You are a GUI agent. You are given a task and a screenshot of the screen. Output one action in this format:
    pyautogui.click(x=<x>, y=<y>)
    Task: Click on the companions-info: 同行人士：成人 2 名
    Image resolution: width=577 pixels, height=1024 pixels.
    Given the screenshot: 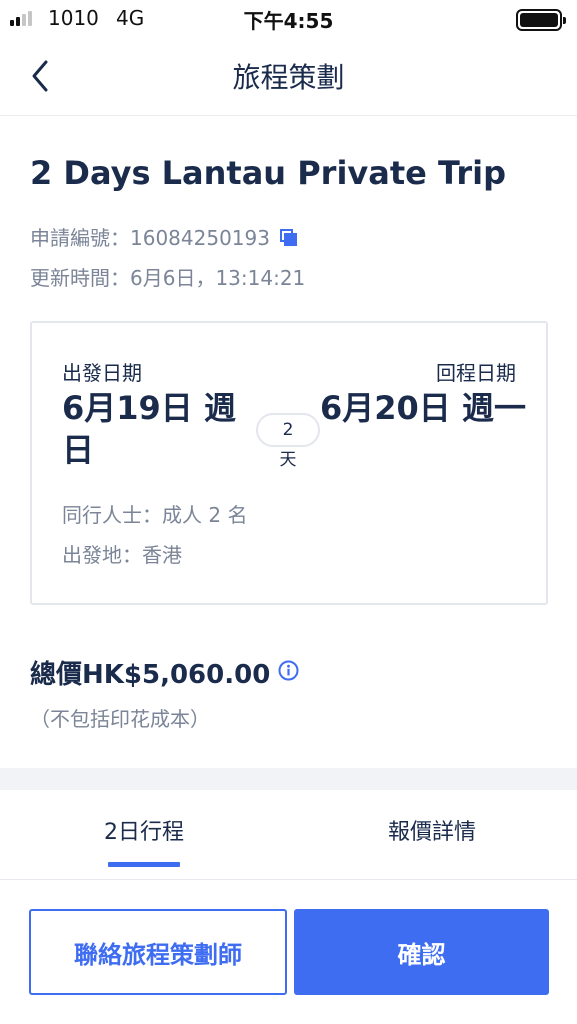 What is the action you would take?
    pyautogui.click(x=155, y=515)
    